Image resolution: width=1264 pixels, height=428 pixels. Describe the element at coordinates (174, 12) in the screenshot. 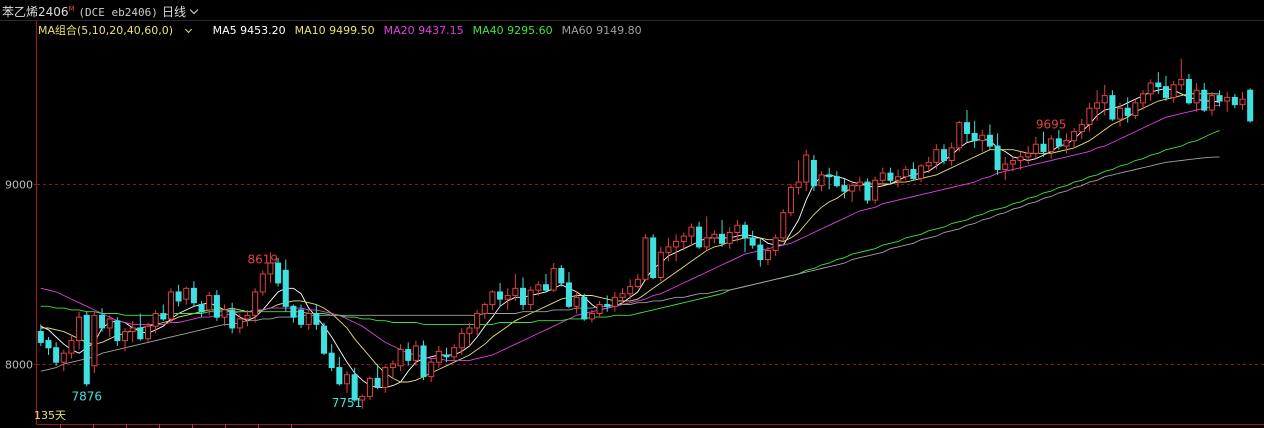

I see `period-label: 日线` at that location.